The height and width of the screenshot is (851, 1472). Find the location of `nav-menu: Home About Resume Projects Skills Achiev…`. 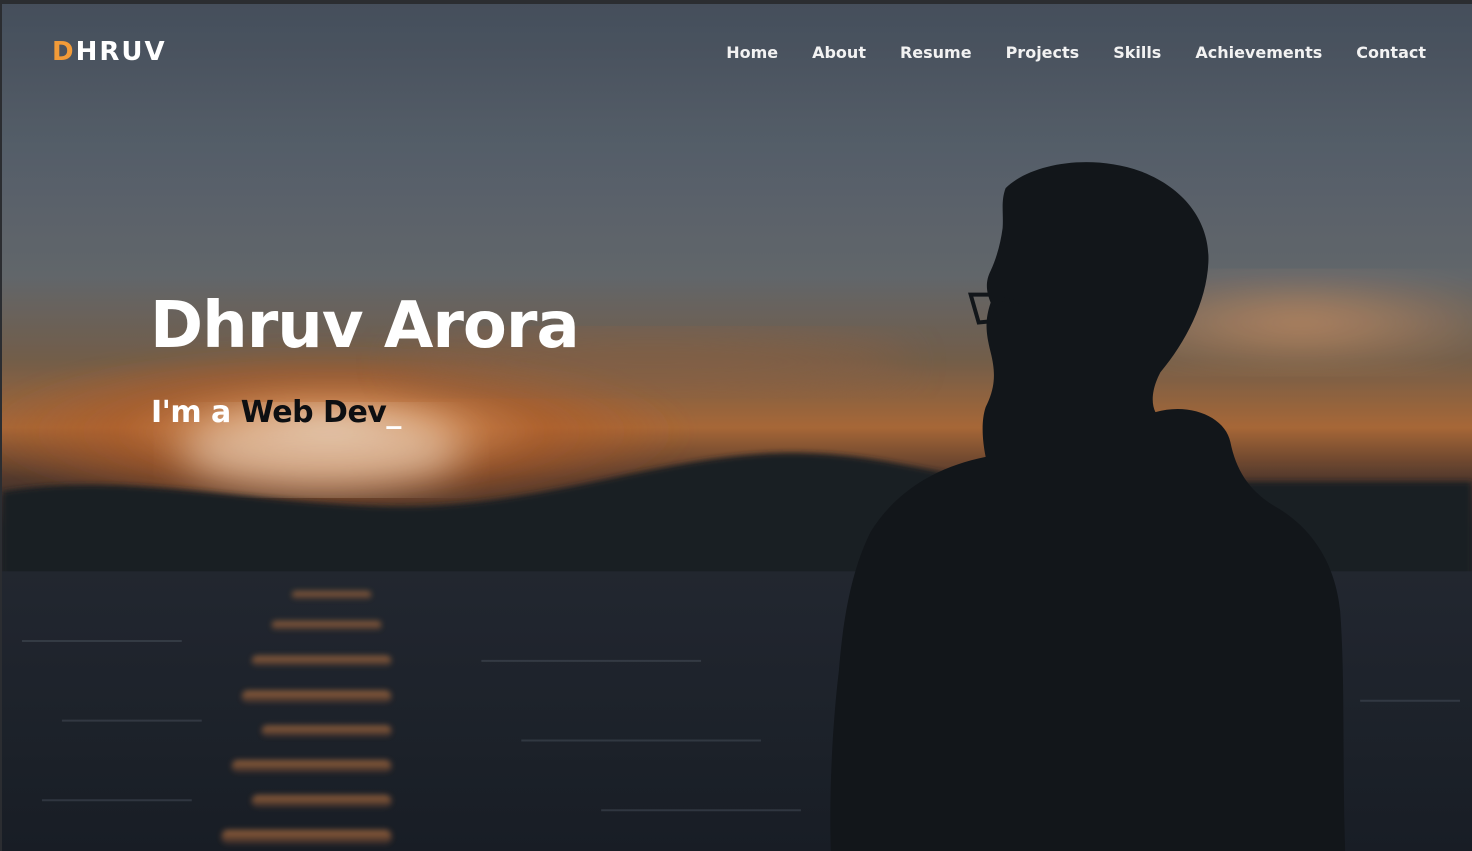

nav-menu: Home About Resume Projects Skills Achiev… is located at coordinates (1059, 53).